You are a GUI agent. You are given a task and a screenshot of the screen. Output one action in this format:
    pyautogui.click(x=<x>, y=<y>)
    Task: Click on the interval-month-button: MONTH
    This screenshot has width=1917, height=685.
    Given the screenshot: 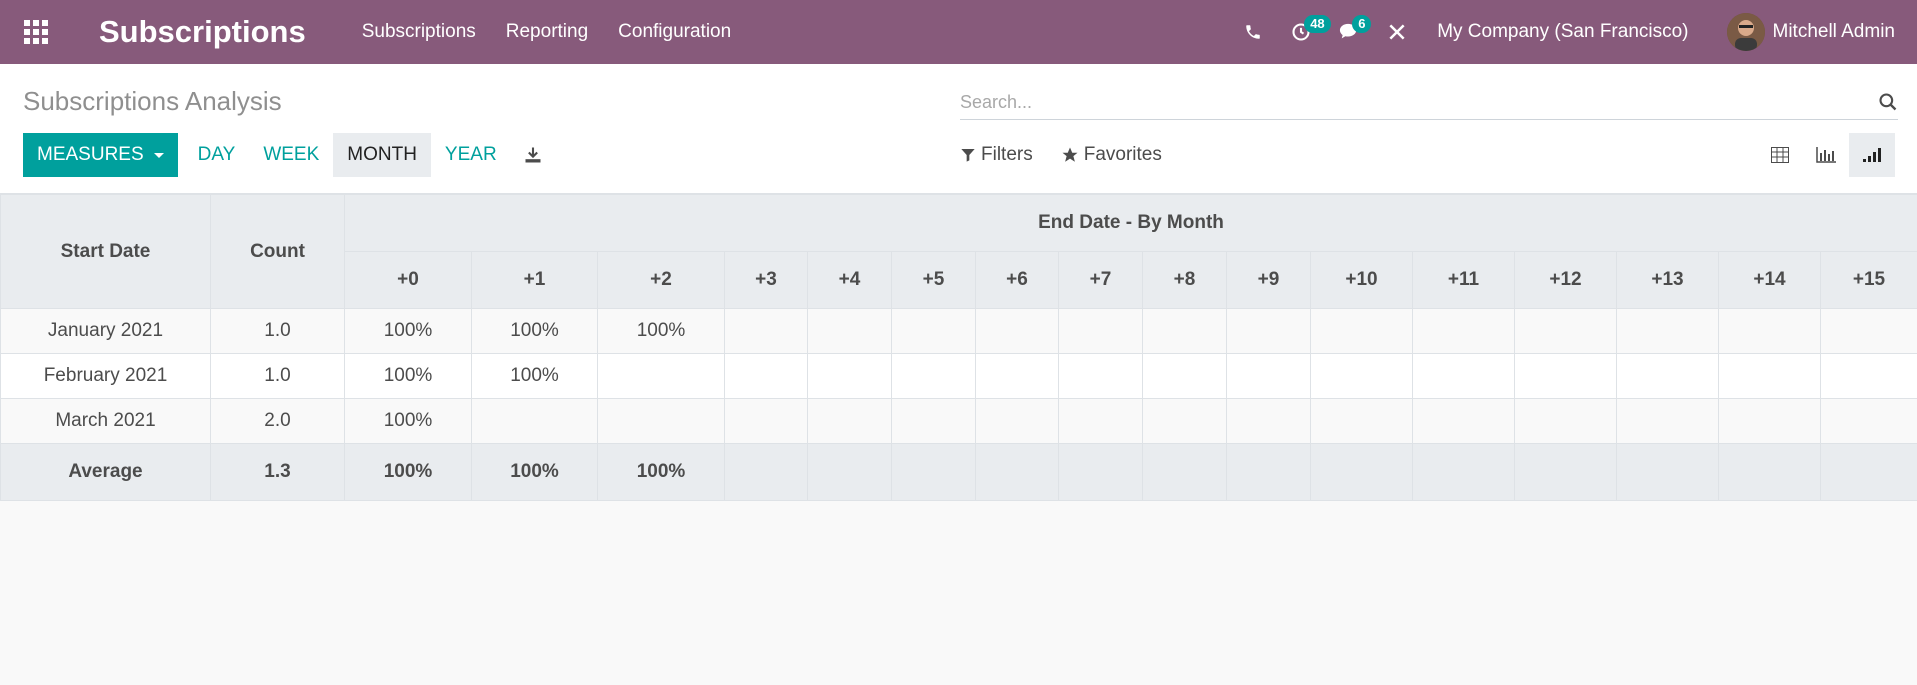 What is the action you would take?
    pyautogui.click(x=382, y=155)
    